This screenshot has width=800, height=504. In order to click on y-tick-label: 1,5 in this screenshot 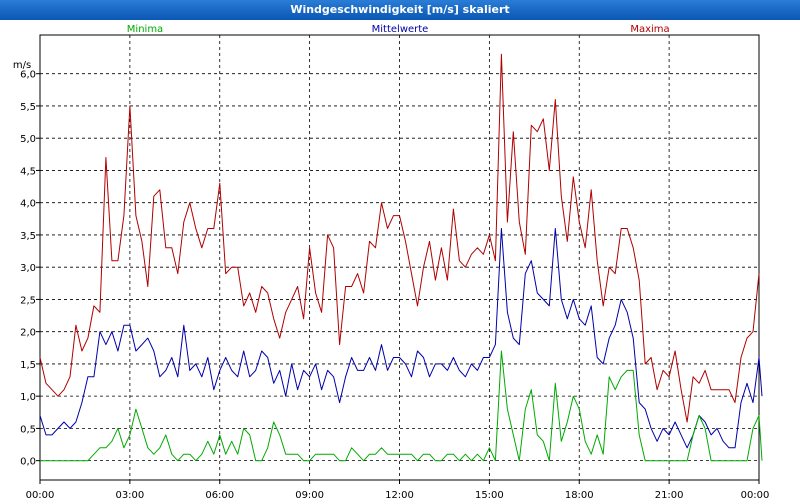, I will do `click(28, 365)`.